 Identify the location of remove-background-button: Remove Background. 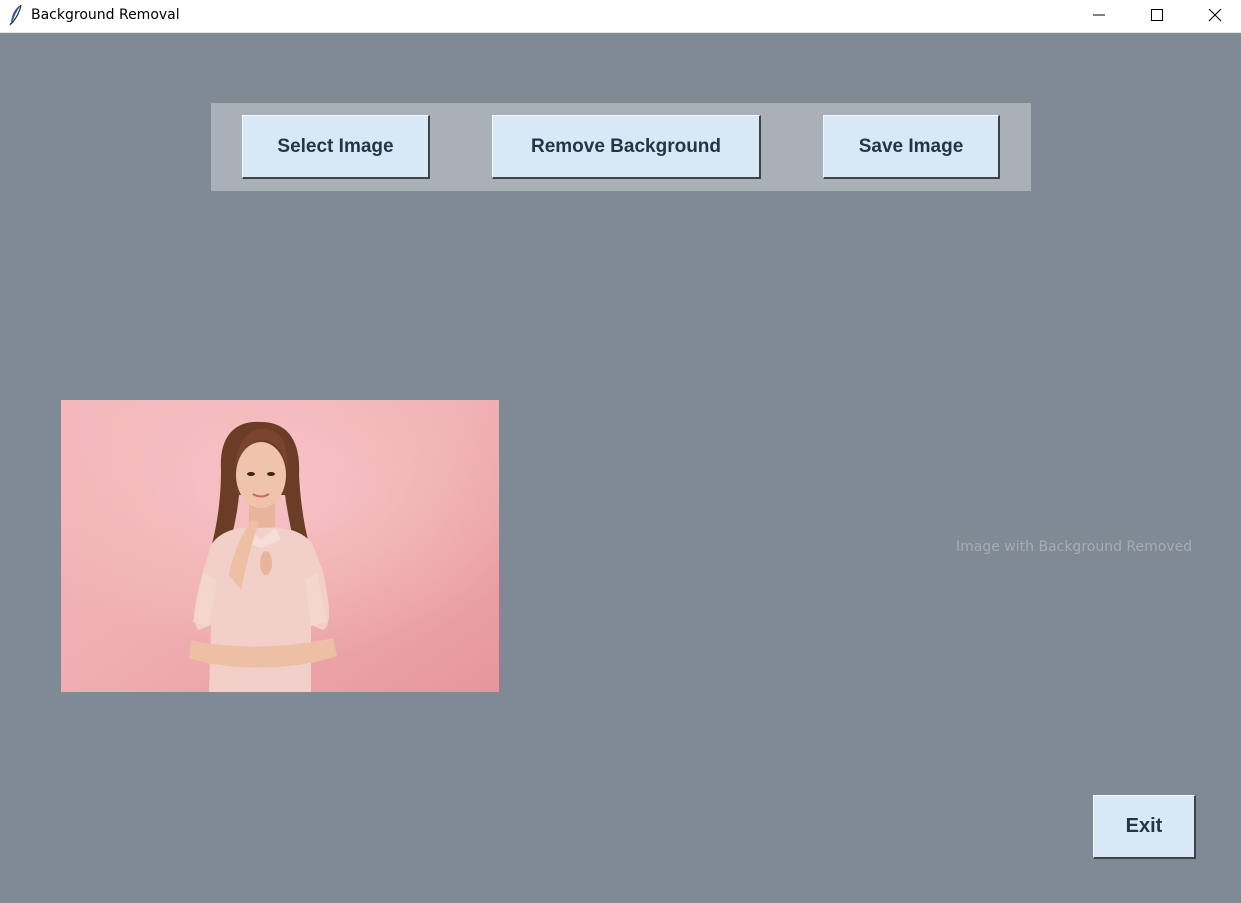
(626, 147).